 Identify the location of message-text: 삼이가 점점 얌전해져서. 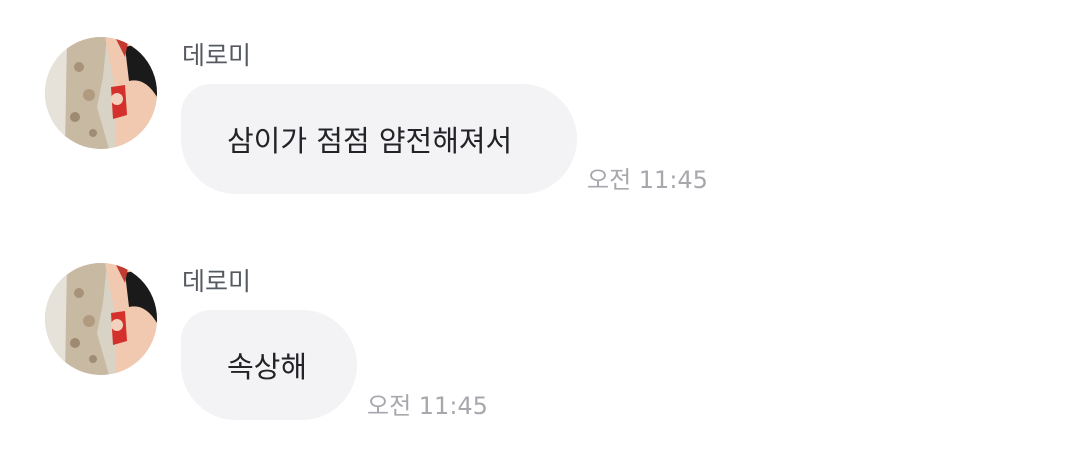
(370, 141).